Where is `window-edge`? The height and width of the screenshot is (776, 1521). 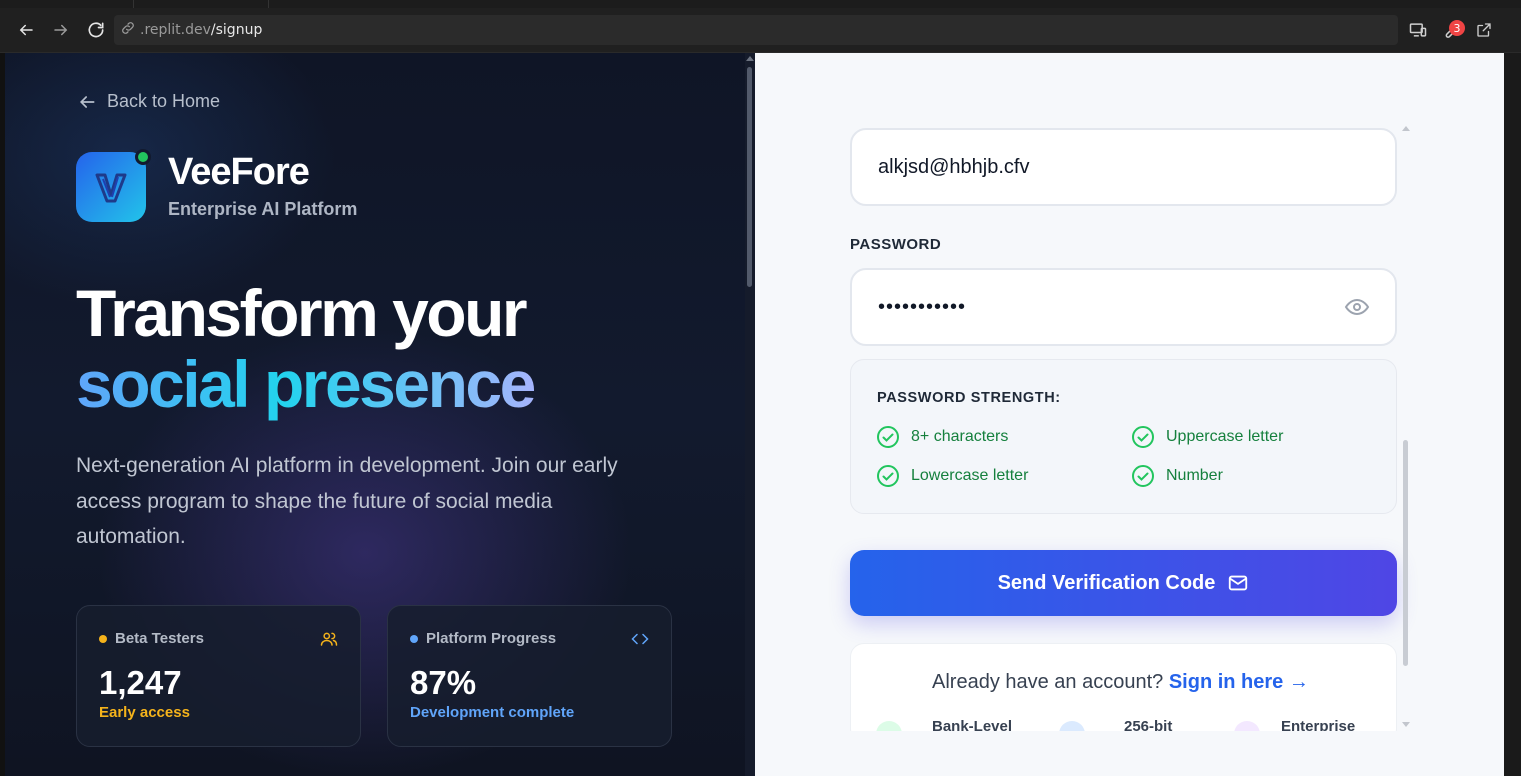 window-edge is located at coordinates (1512, 414).